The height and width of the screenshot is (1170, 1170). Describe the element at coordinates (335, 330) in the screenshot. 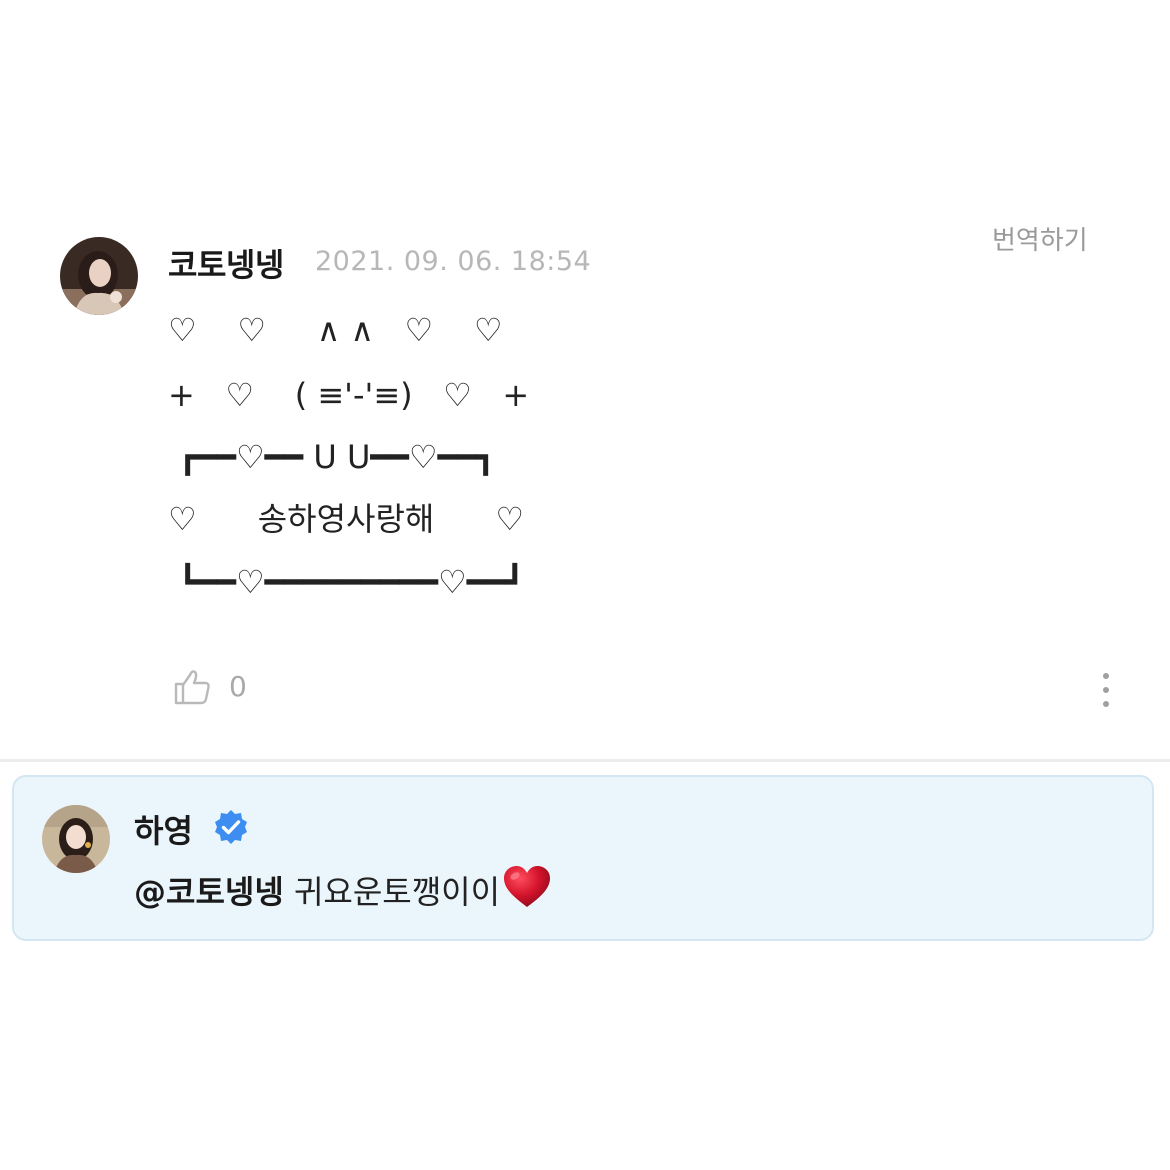

I see `comment-text-line: ♡ ♡ ∧ ∧ ♡ ♡` at that location.